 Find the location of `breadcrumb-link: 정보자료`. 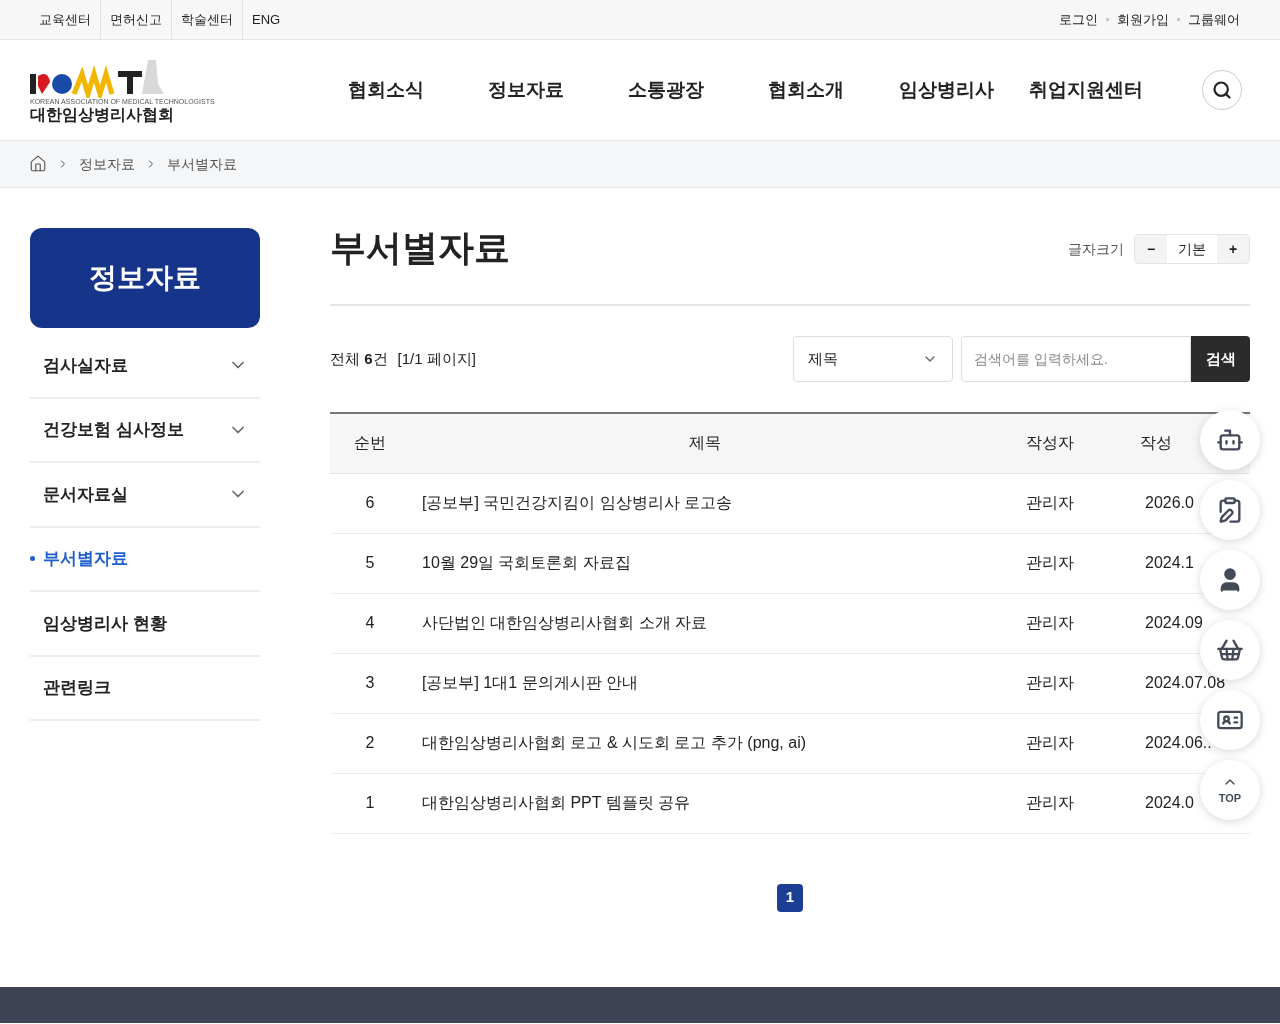

breadcrumb-link: 정보자료 is located at coordinates (107, 164).